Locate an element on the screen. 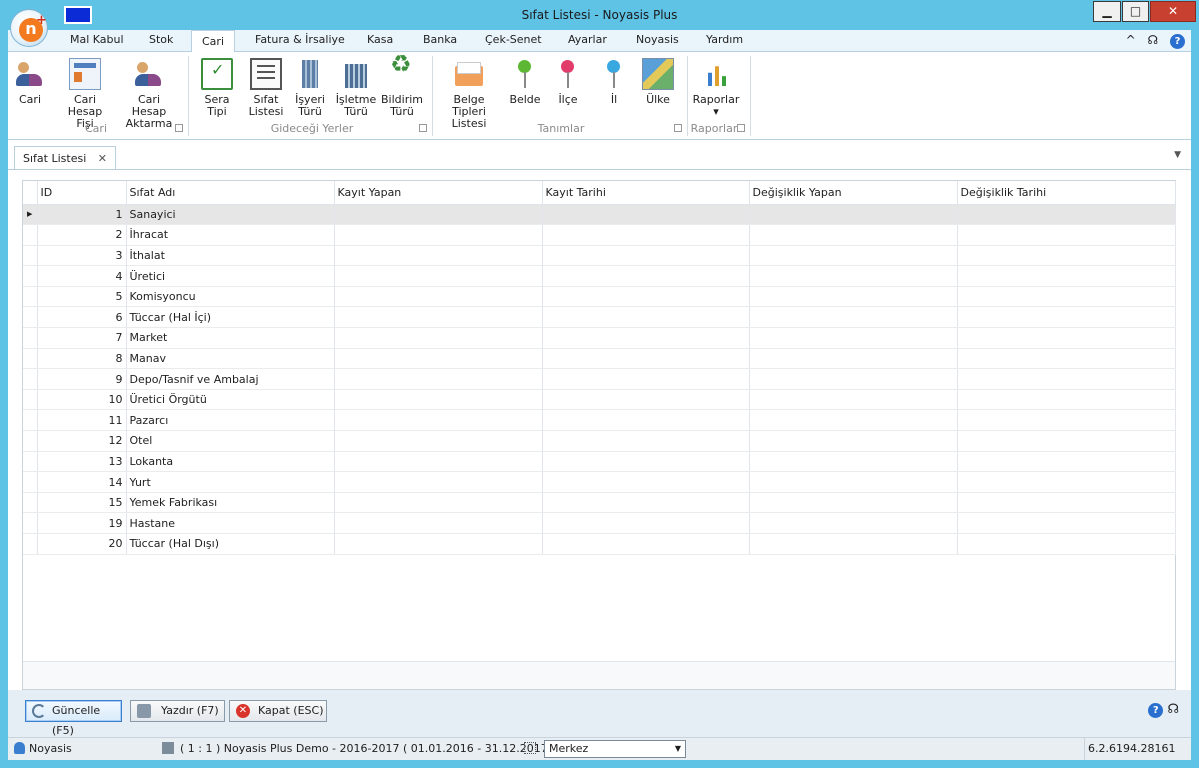  cell-id: 19 is located at coordinates (82, 523).